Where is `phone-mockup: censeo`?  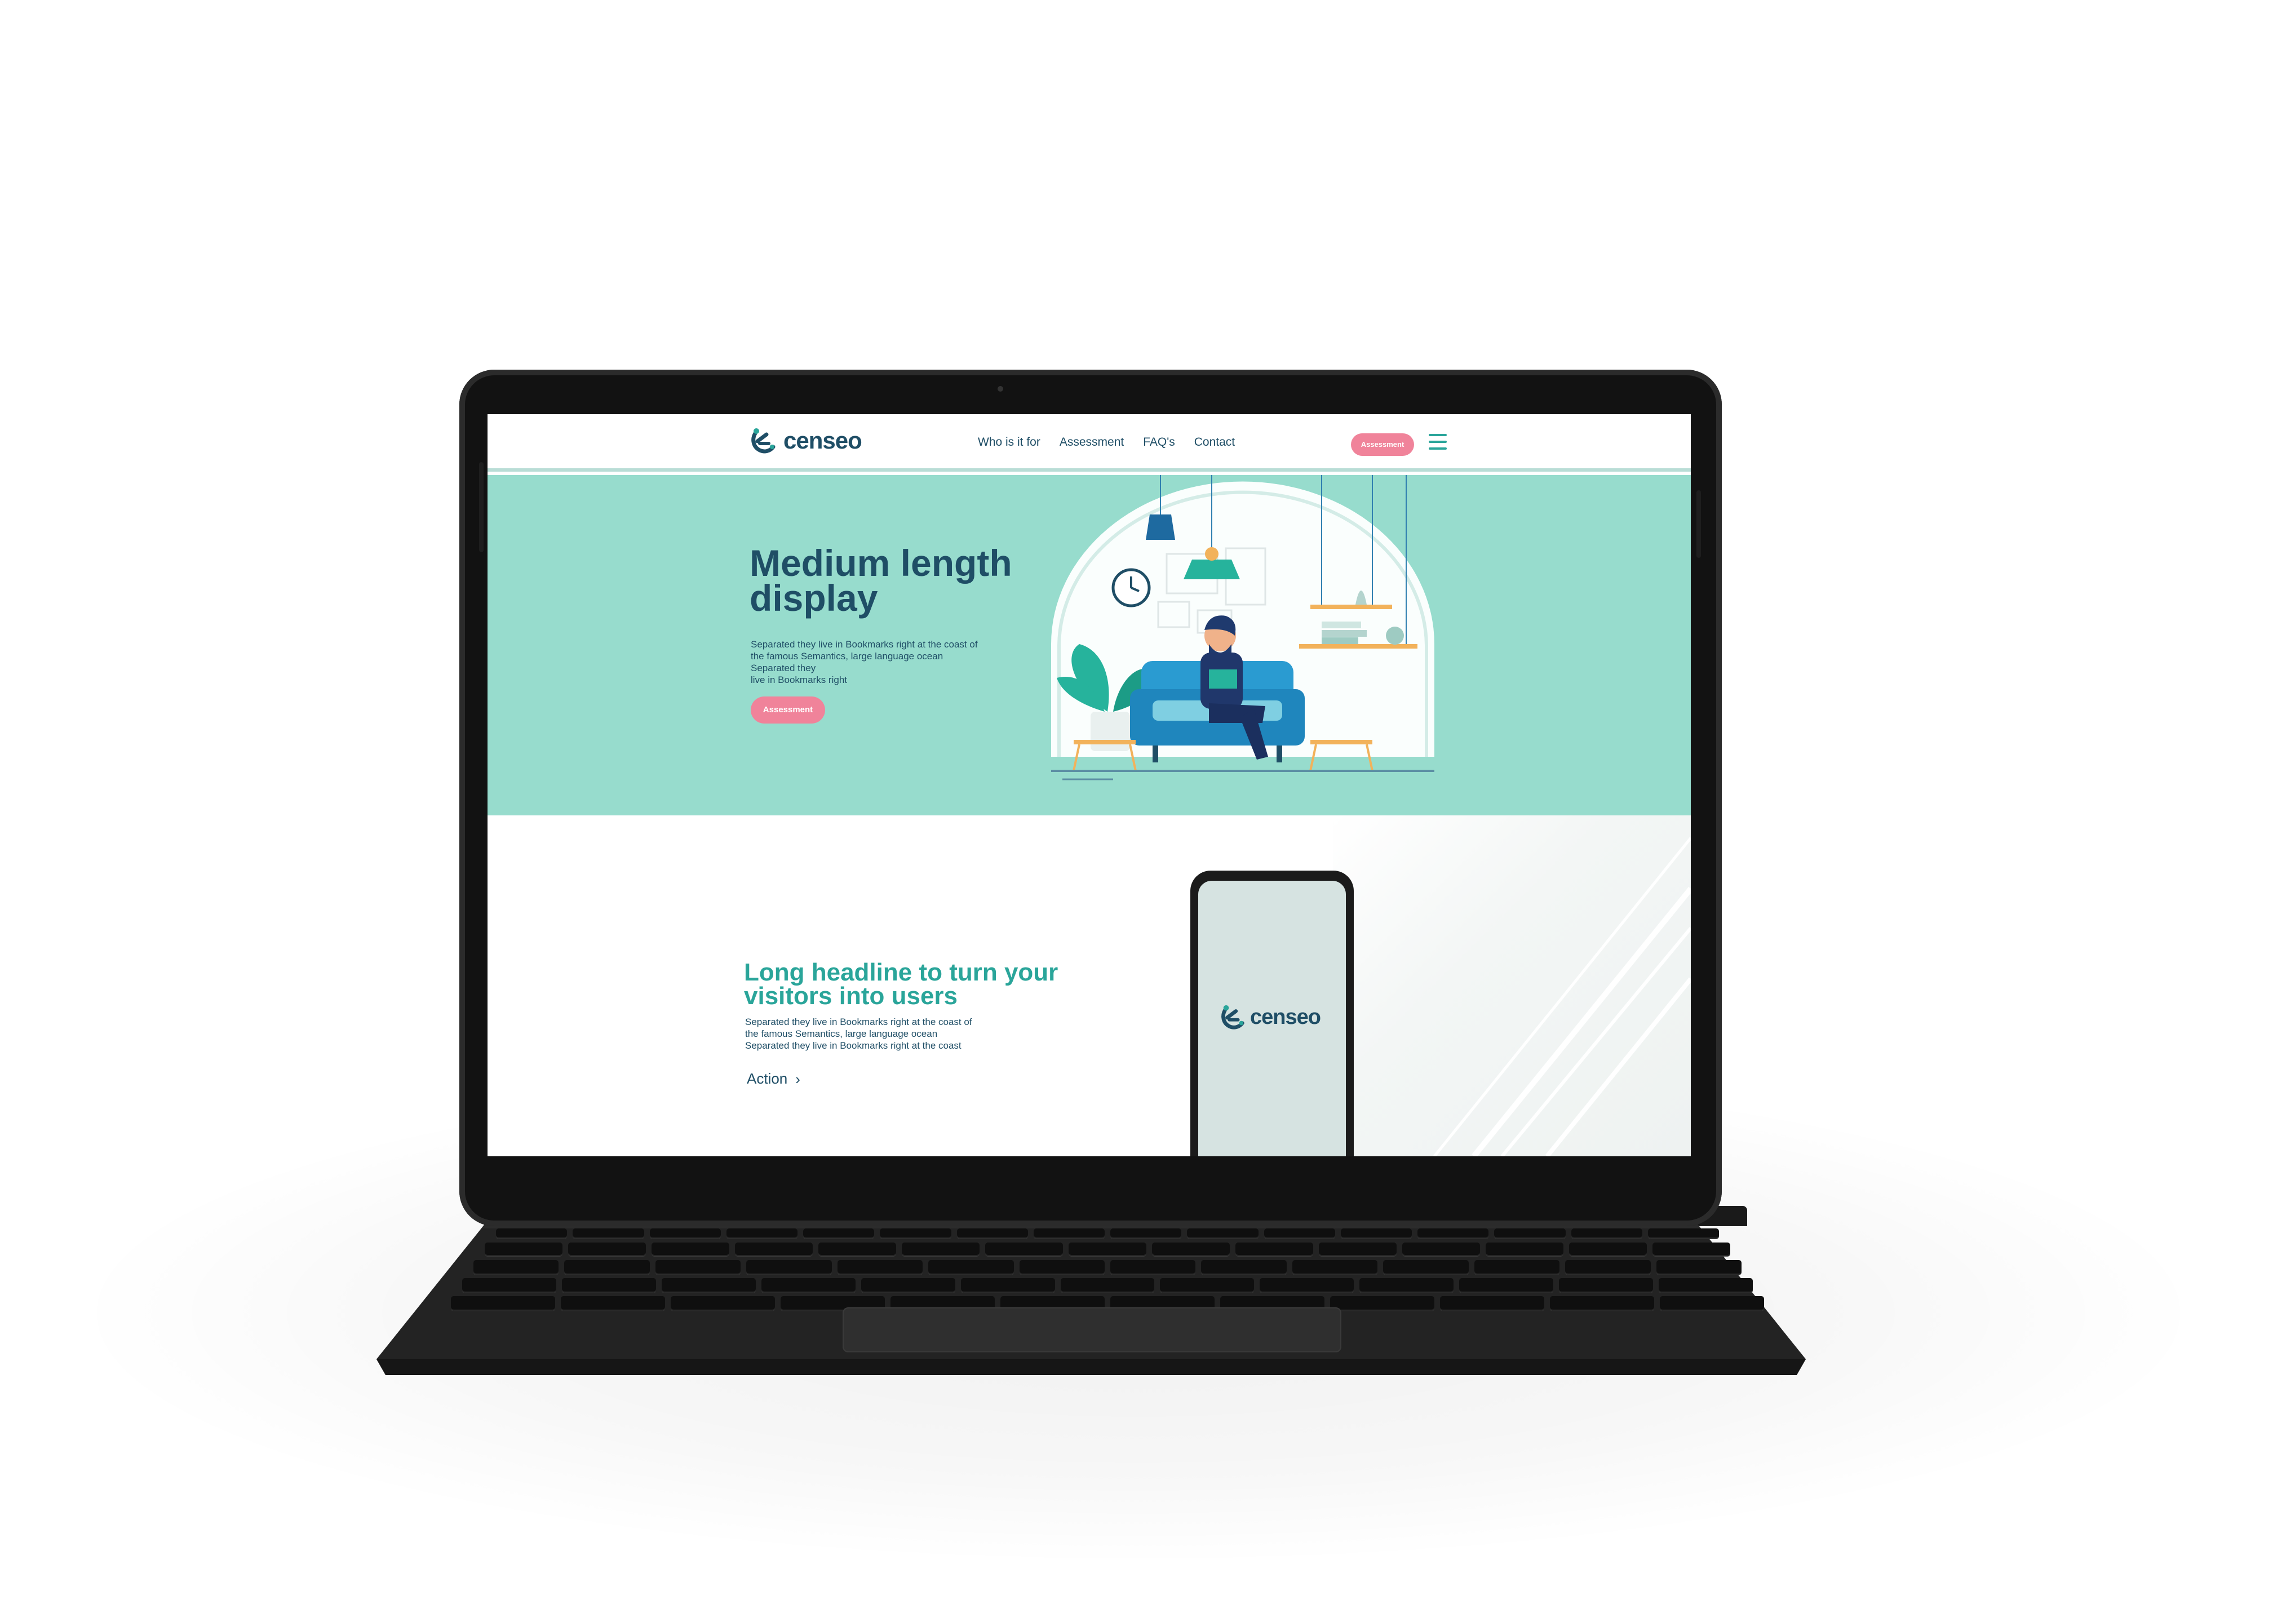 phone-mockup: censeo is located at coordinates (1272, 1014).